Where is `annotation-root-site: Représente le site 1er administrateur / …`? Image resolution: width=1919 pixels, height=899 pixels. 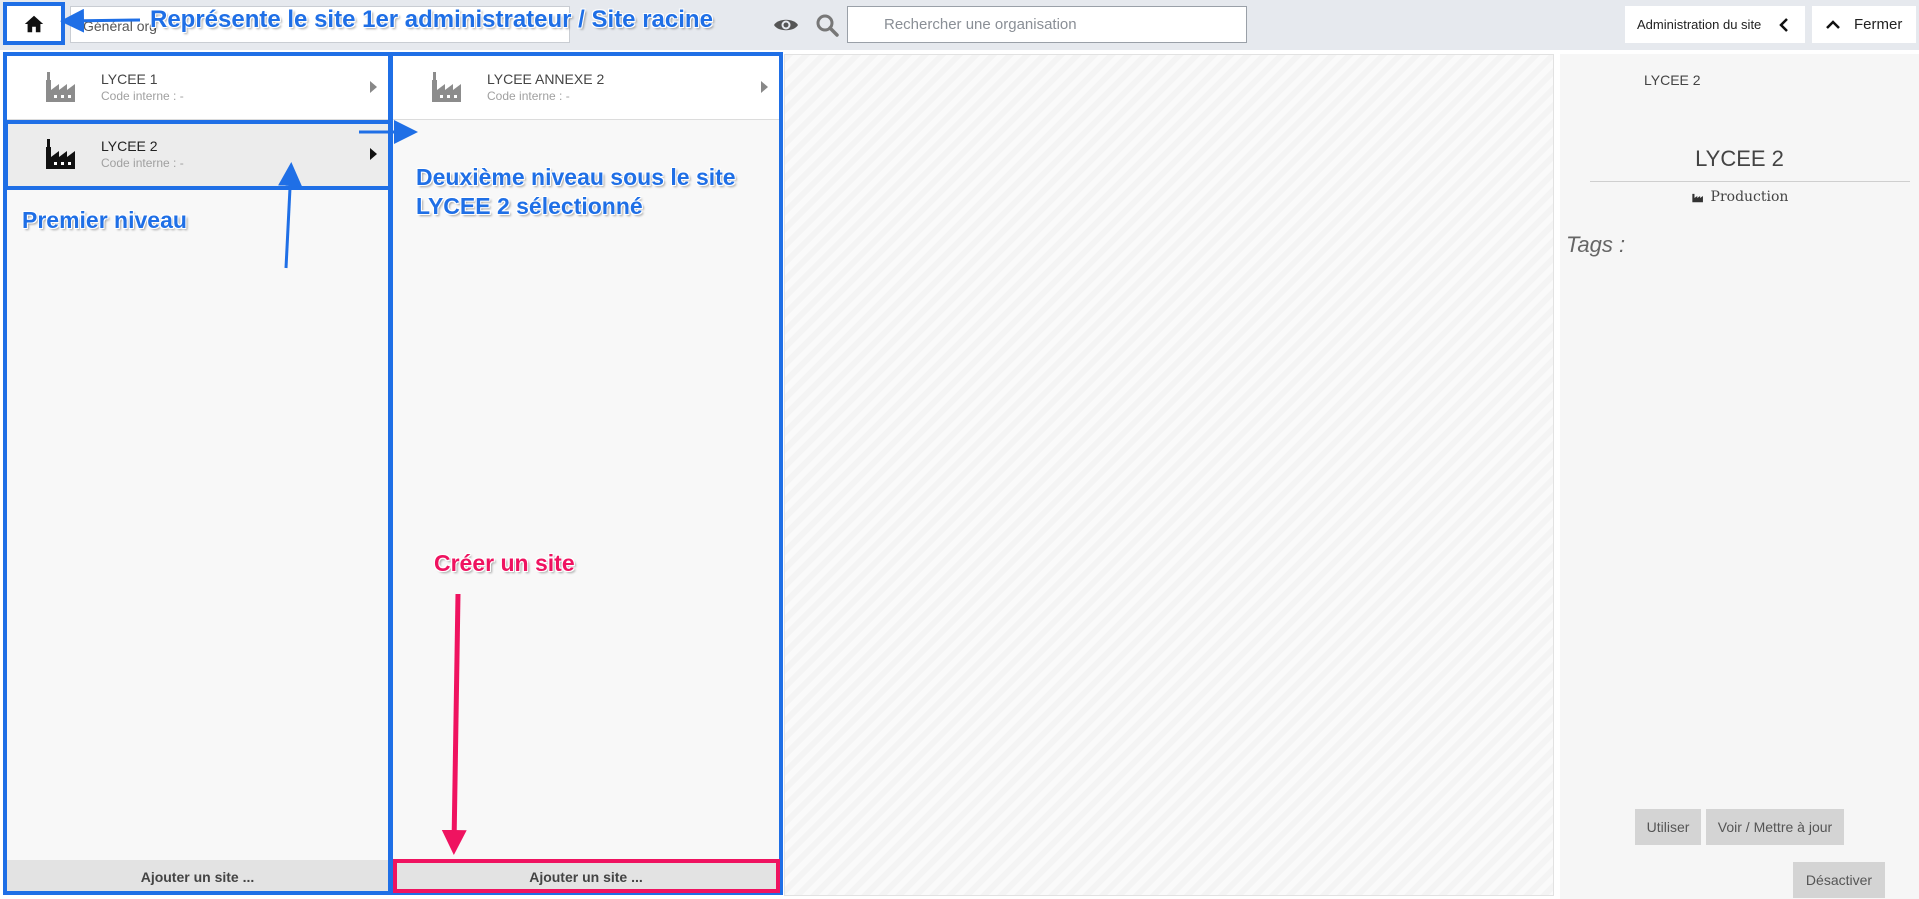 annotation-root-site: Représente le site 1er administrateur / … is located at coordinates (431, 19).